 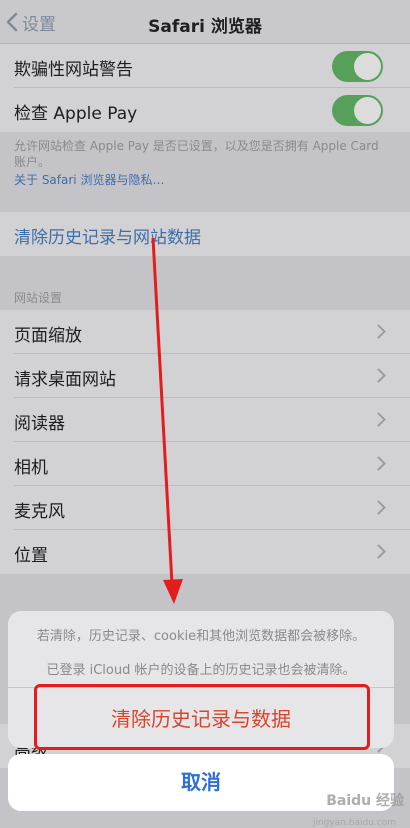 What do you see at coordinates (167, 420) in the screenshot?
I see `annotation-arrow-icon` at bounding box center [167, 420].